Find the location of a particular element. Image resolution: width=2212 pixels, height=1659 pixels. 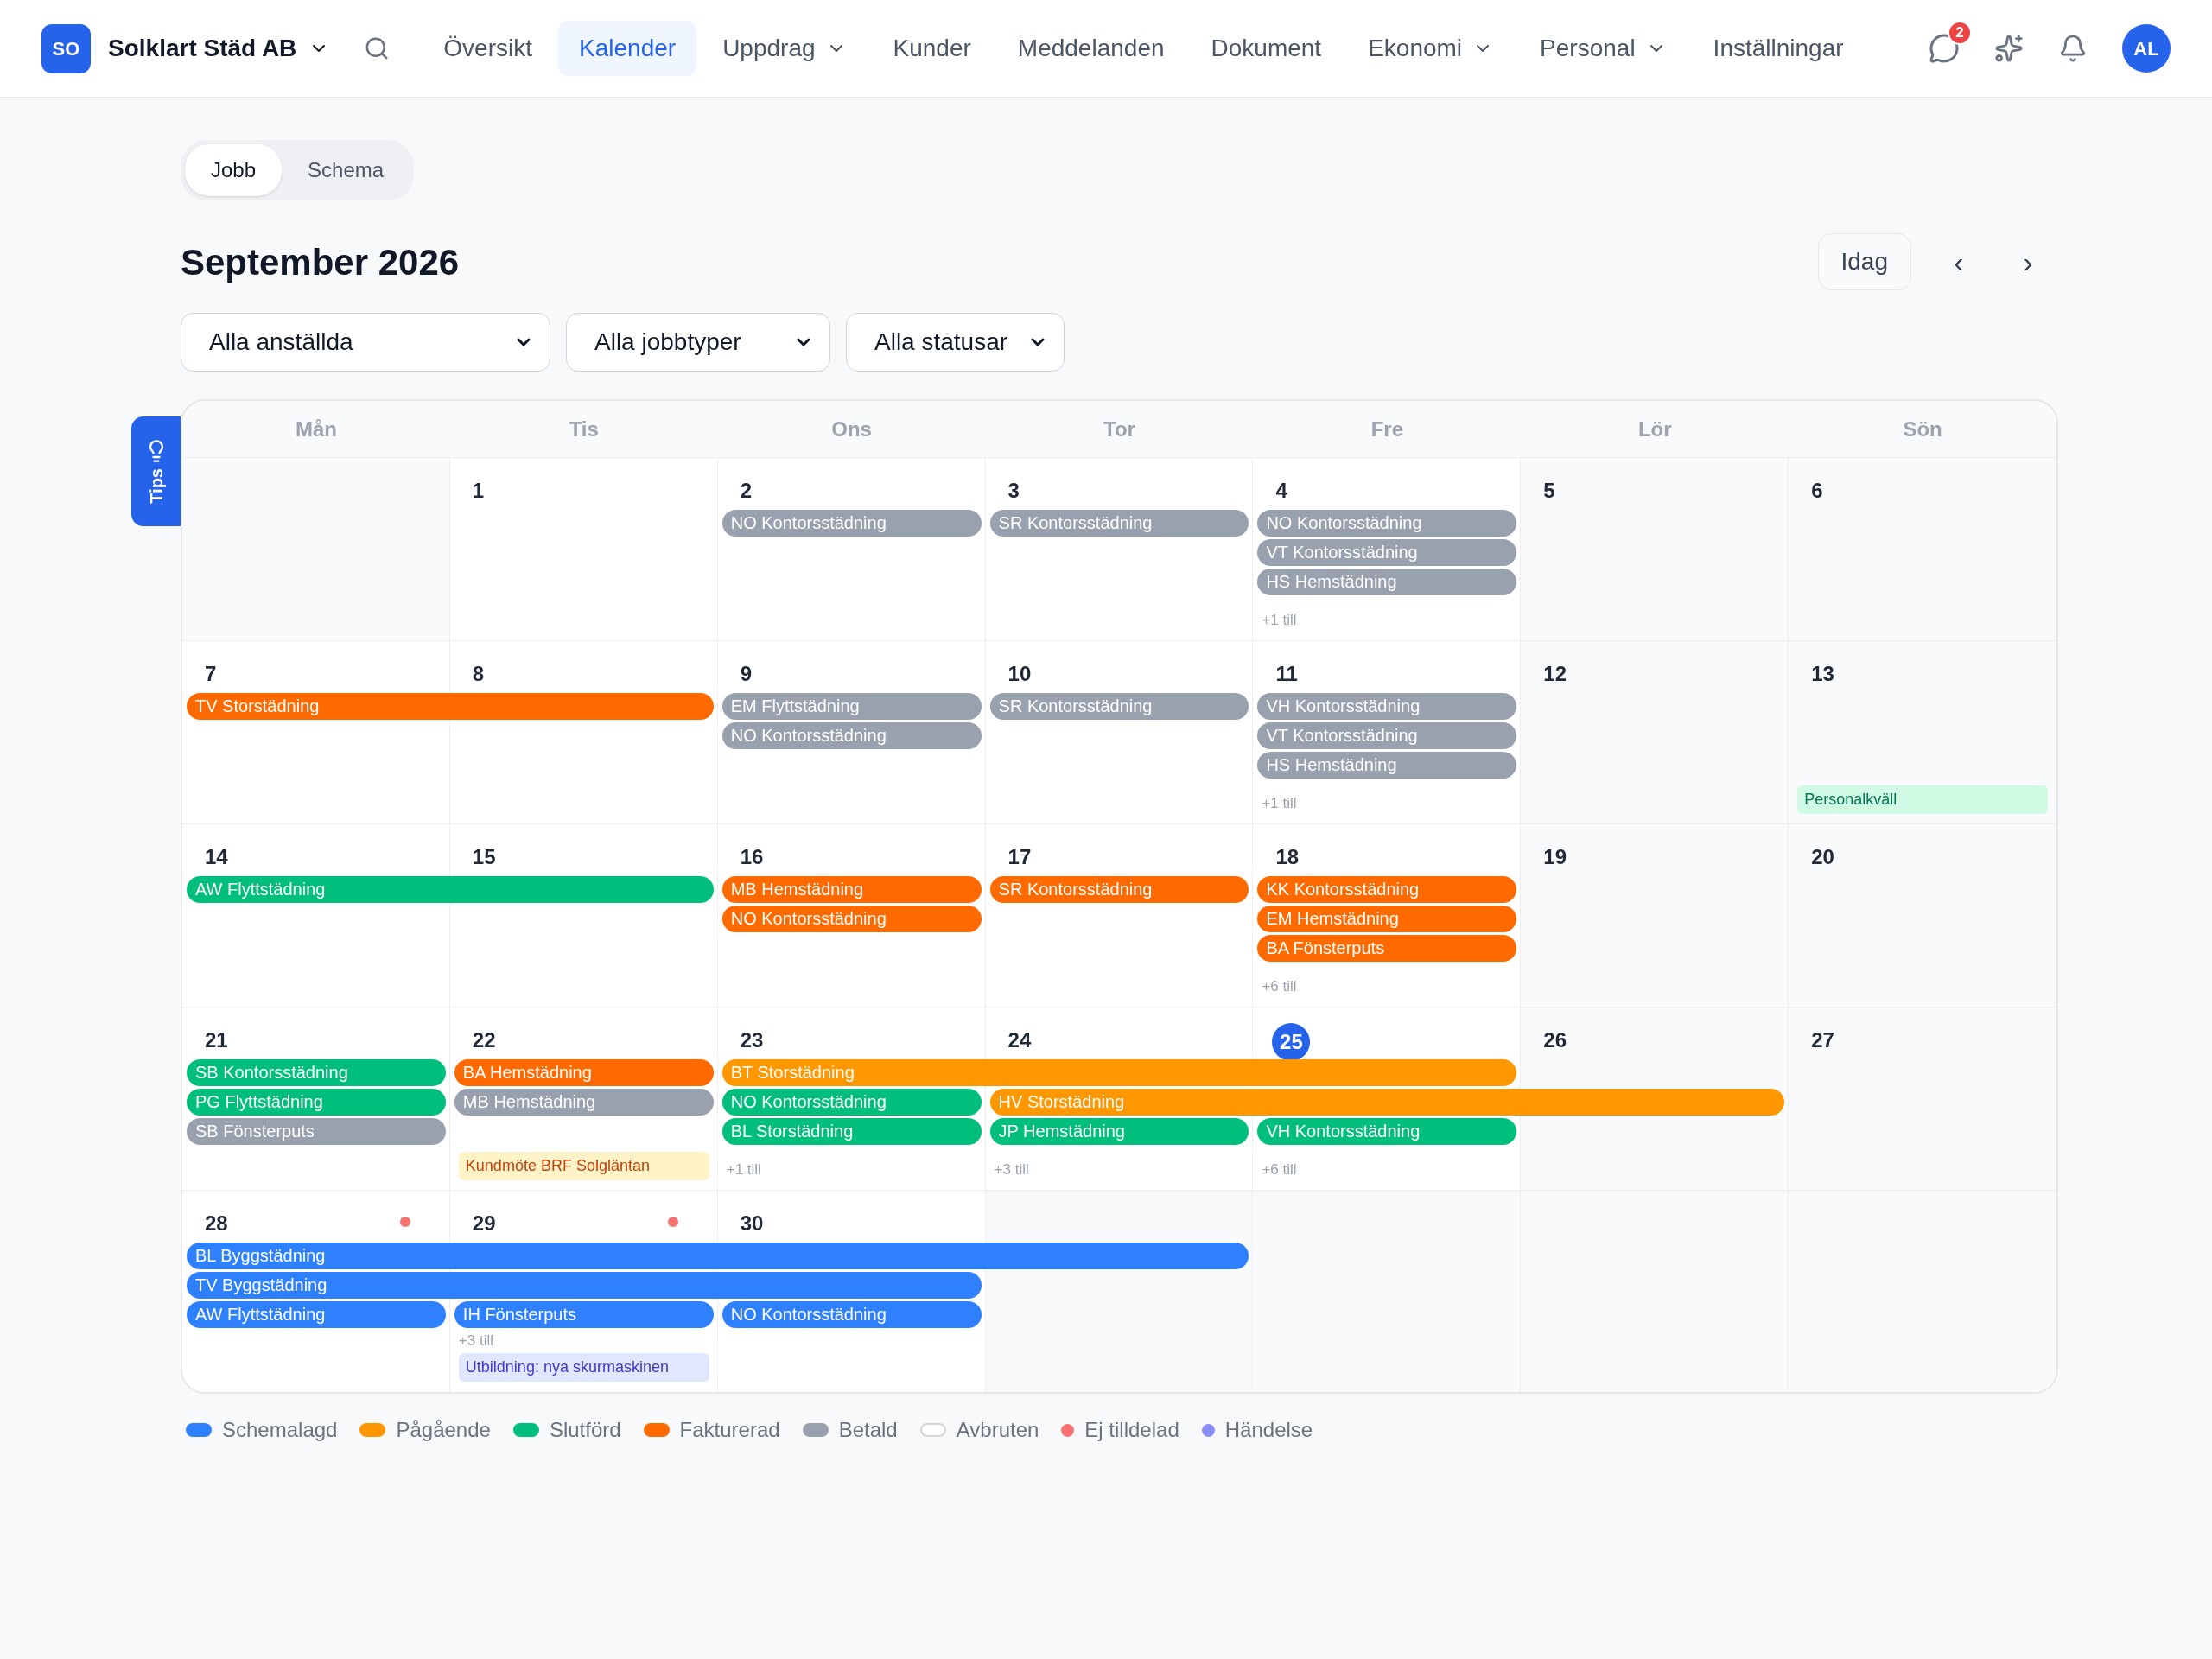

day-number: 22 is located at coordinates (484, 1040).